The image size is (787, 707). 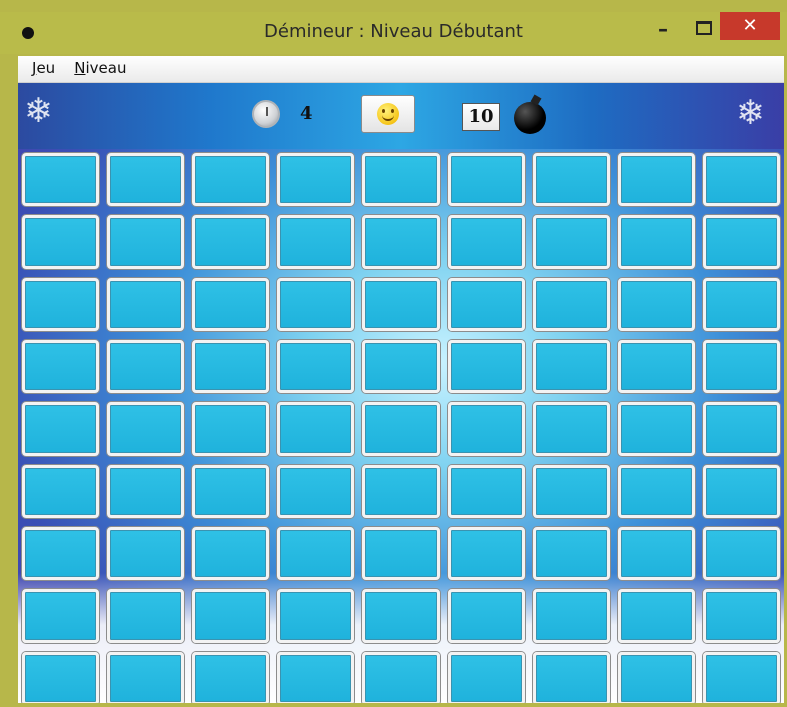 I want to click on bomb-icon, so click(x=530, y=118).